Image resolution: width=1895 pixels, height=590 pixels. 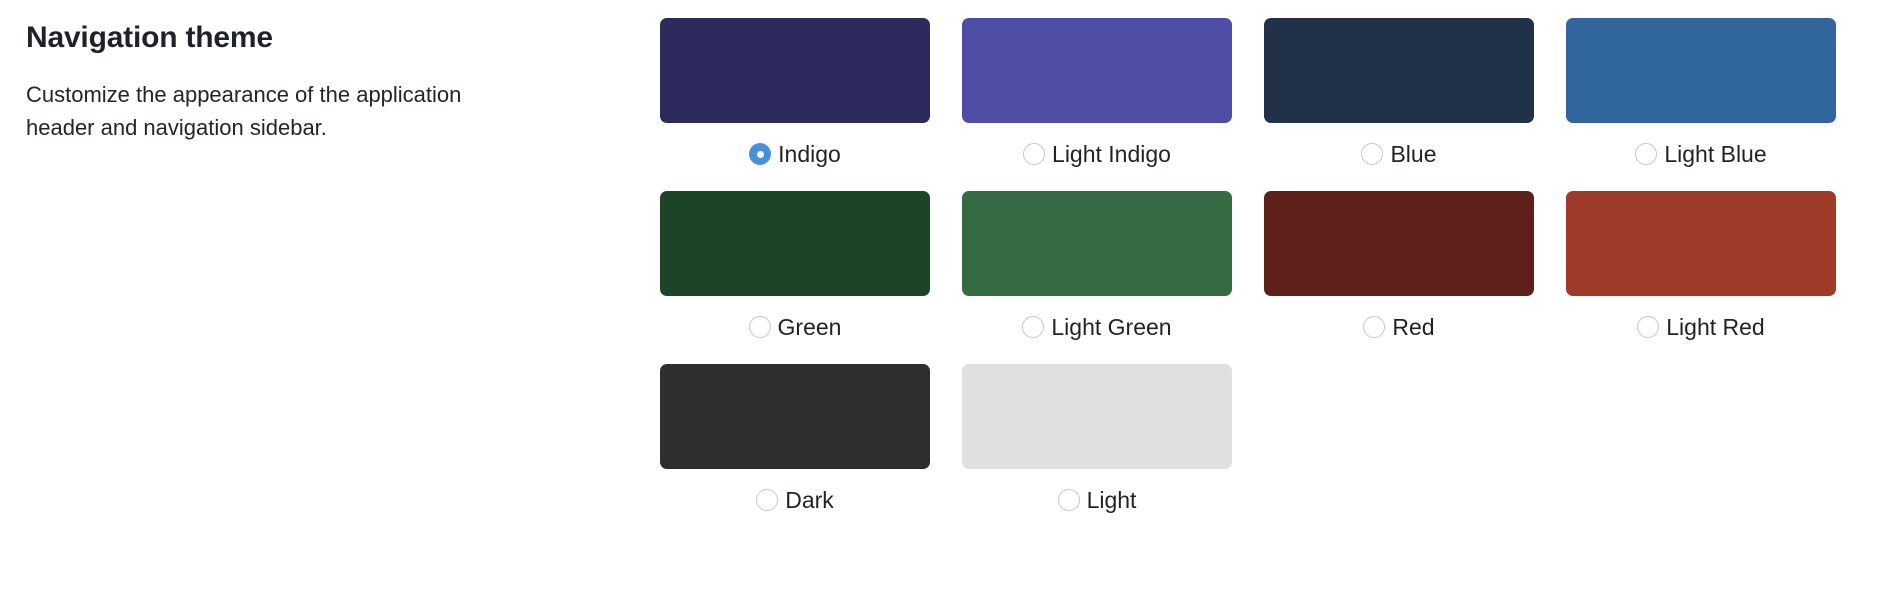 I want to click on theme-option-label: Light Indigo, so click(x=1111, y=153).